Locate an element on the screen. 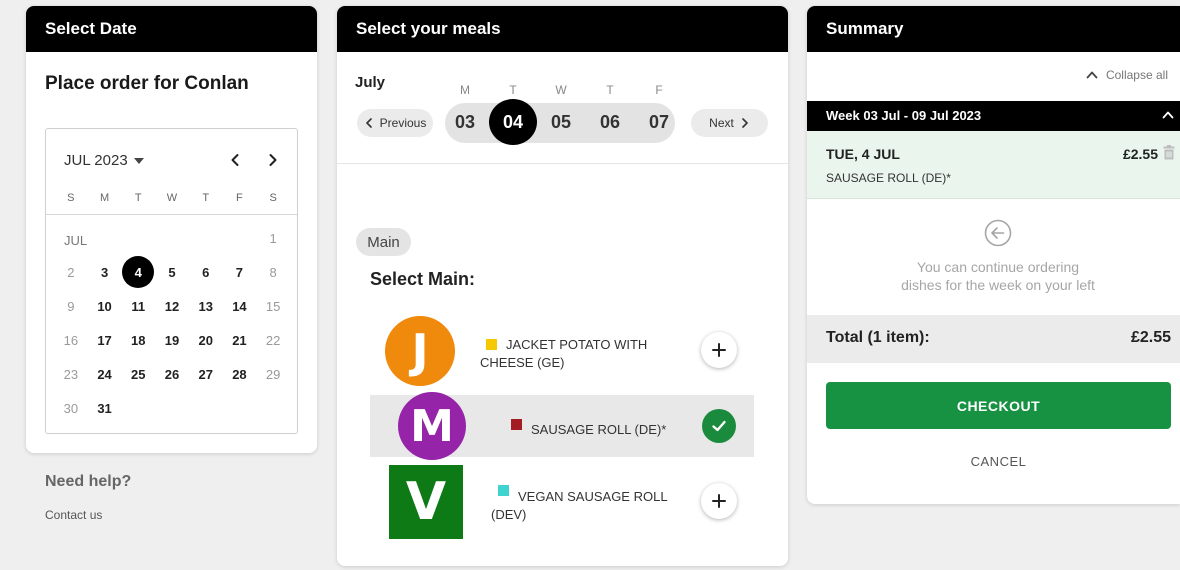 Image resolution: width=1180 pixels, height=570 pixels. prev-month-button is located at coordinates (235, 160).